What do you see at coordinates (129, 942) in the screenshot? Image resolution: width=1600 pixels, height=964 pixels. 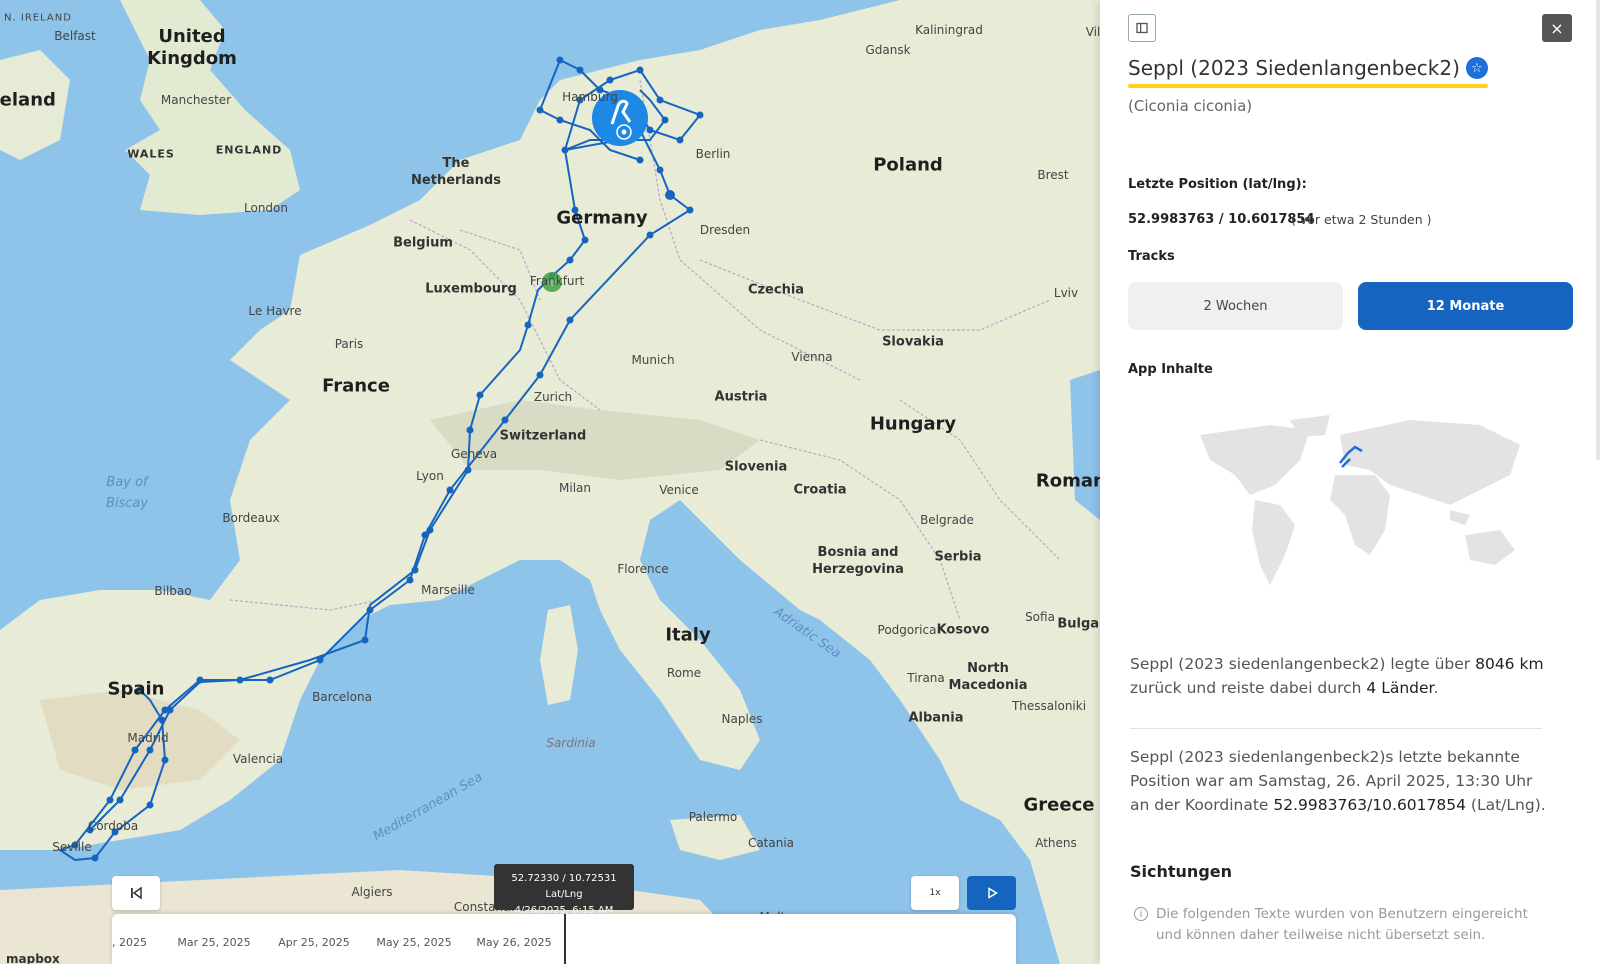 I see `timeline-tick: 5, 2025` at bounding box center [129, 942].